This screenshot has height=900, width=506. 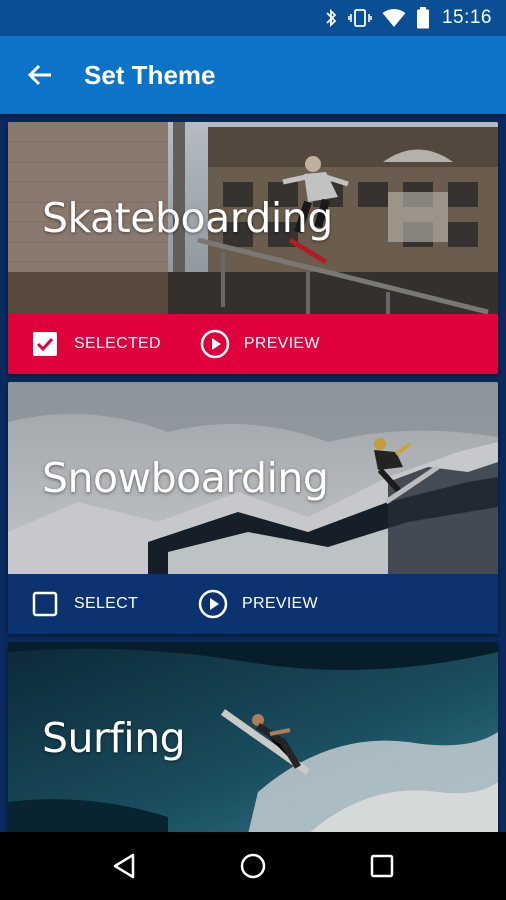 I want to click on theme-actions-snowboarding: SELECT PREVIEW, so click(x=253, y=604).